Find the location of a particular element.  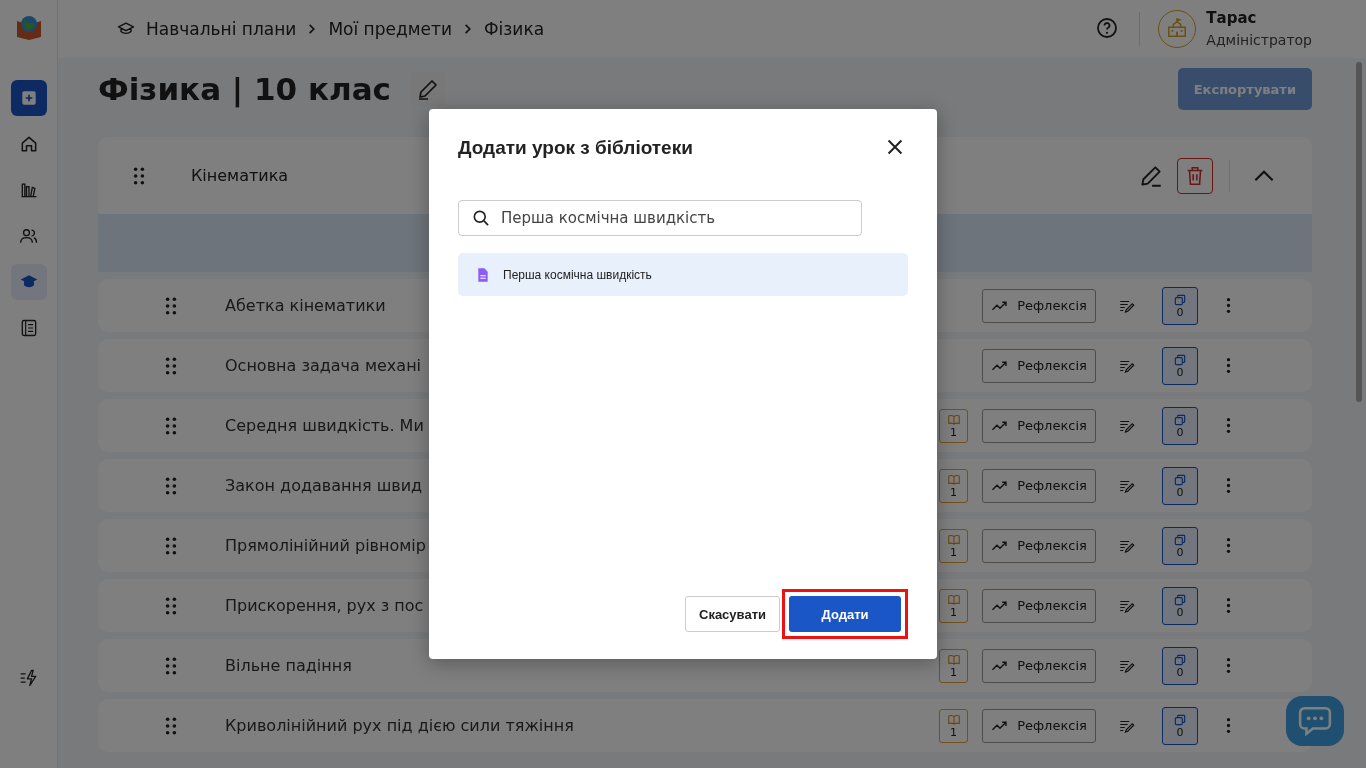

section-title: Кінематика is located at coordinates (240, 175).